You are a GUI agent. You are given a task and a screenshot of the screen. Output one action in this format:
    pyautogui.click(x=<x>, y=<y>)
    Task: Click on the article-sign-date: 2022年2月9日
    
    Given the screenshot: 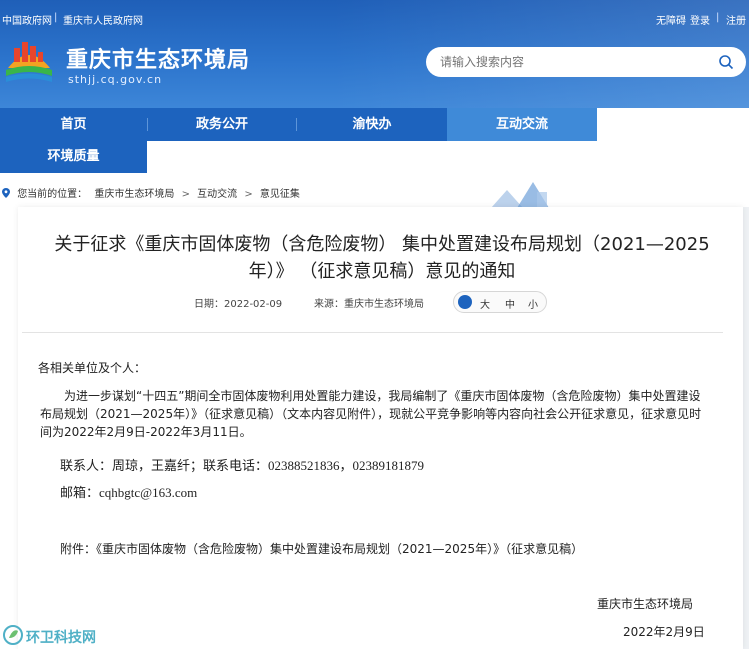 What is the action you would take?
    pyautogui.click(x=664, y=632)
    